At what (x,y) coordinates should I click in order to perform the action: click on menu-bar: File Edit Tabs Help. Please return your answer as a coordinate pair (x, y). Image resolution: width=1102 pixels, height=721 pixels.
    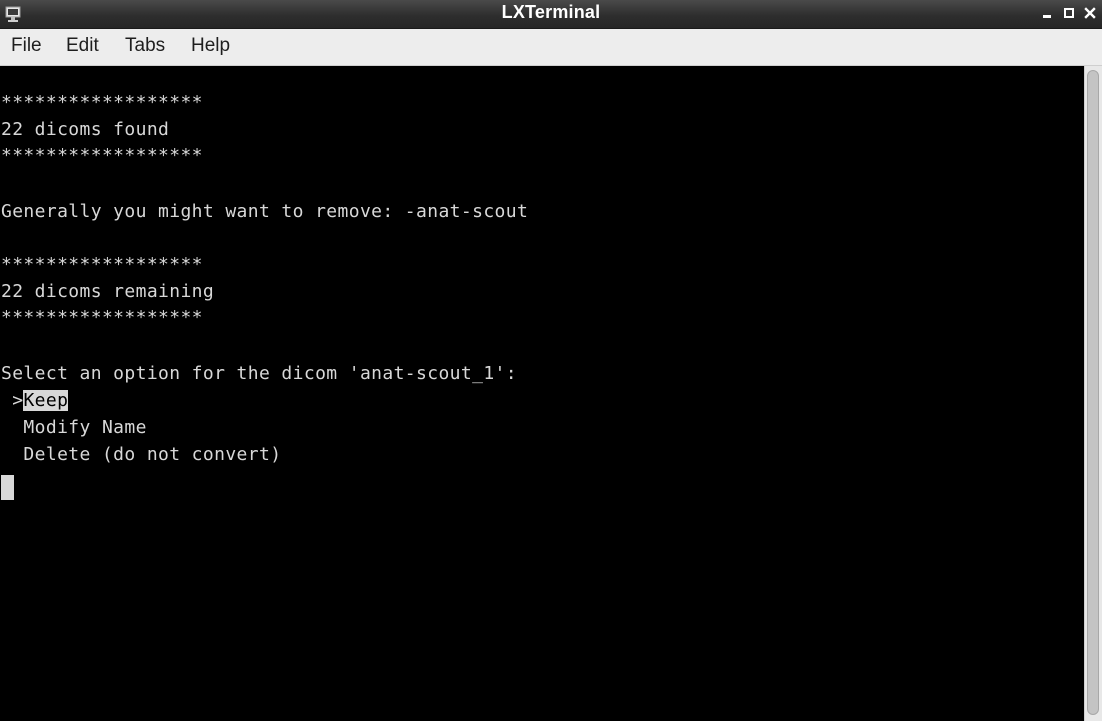
    Looking at the image, I should click on (551, 47).